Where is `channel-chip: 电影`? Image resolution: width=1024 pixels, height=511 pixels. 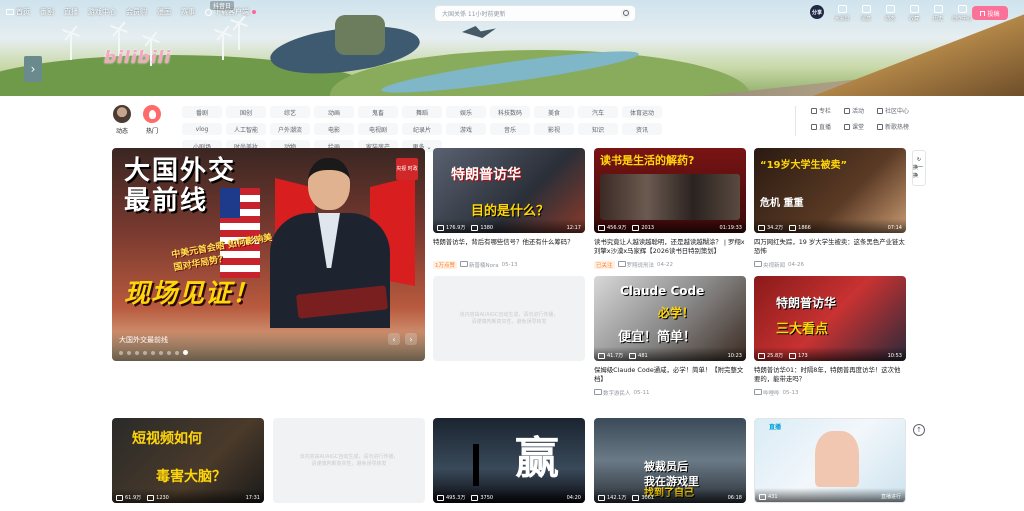
channel-chip: 电影 is located at coordinates (334, 129).